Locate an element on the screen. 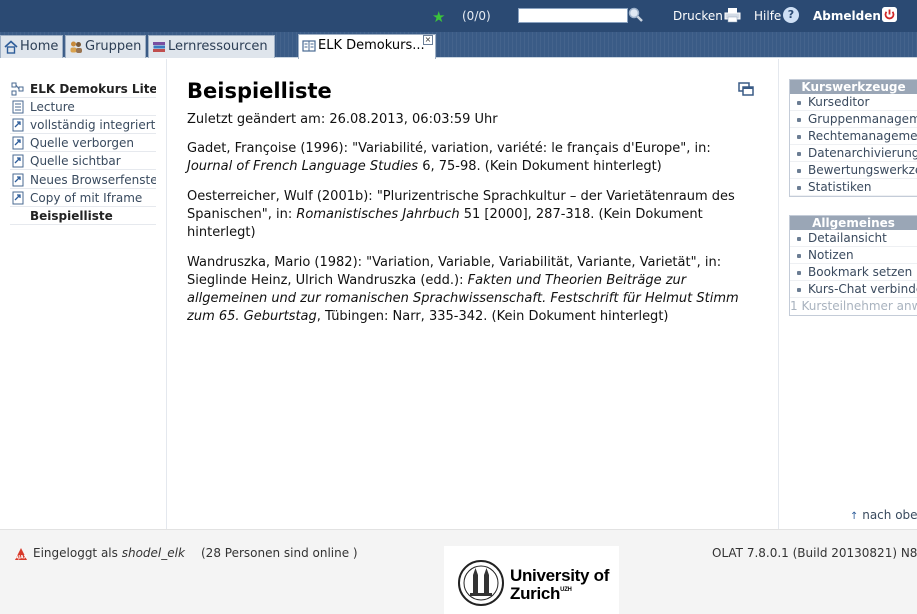 Image resolution: width=917 pixels, height=614 pixels. help-icon: ? is located at coordinates (791, 15).